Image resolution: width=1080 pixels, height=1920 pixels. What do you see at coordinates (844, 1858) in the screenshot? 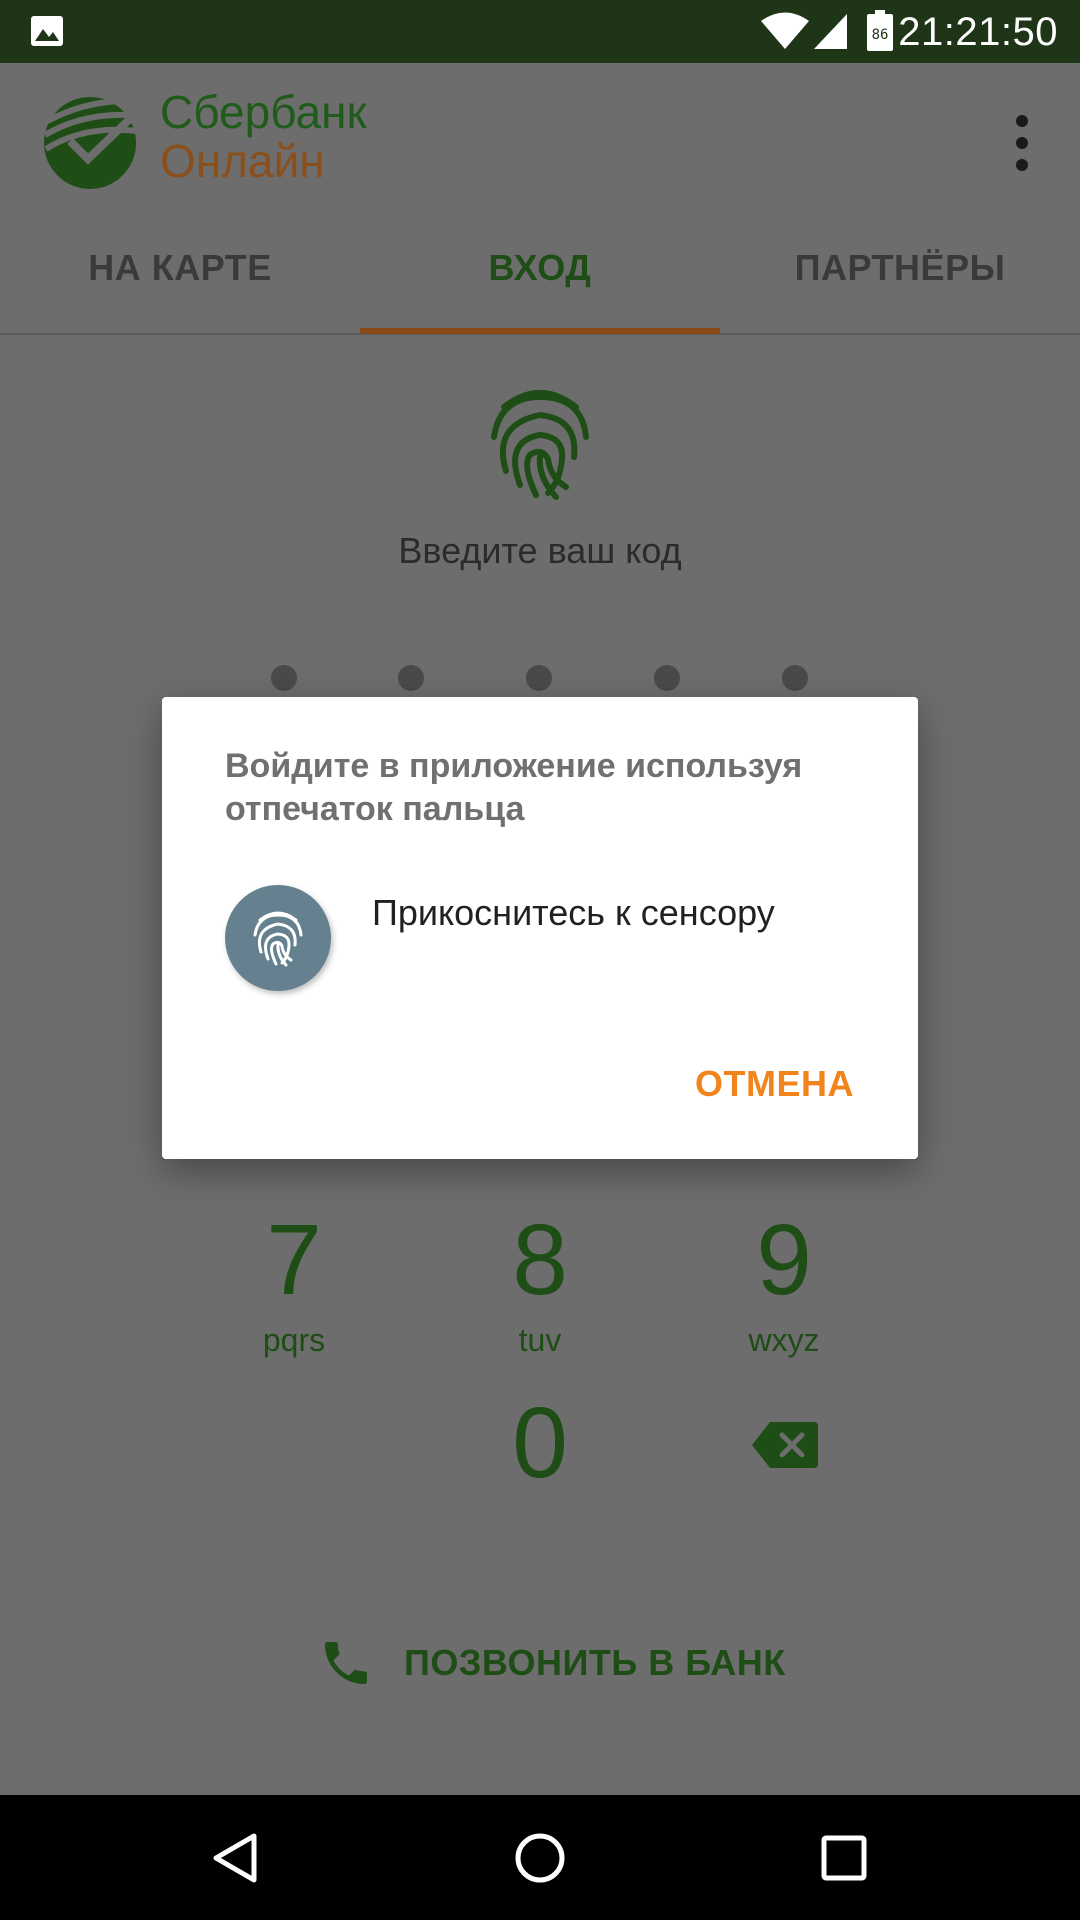
I see `recent-apps-icon` at bounding box center [844, 1858].